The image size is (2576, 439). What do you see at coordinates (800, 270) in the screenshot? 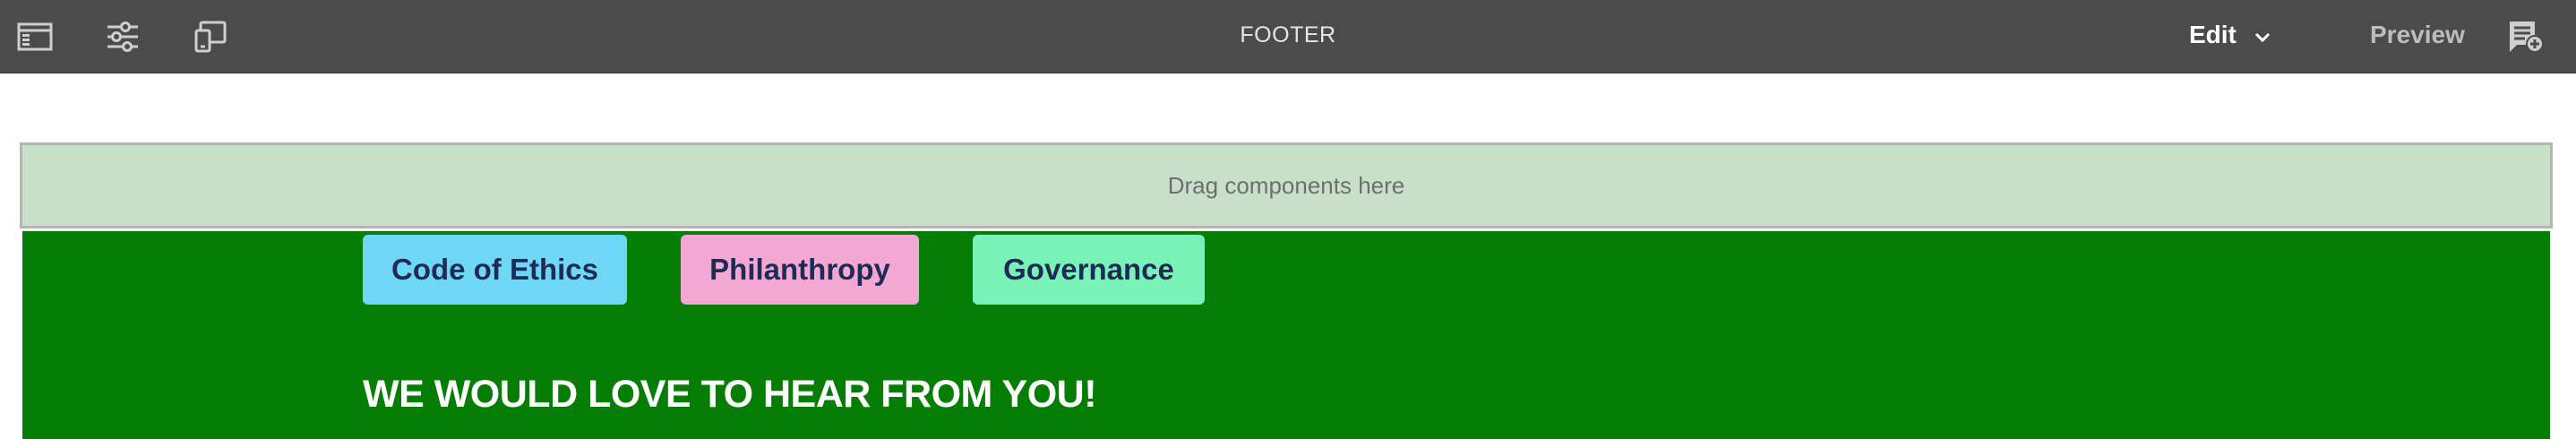
I see `philanthropy-button: Philanthropy` at bounding box center [800, 270].